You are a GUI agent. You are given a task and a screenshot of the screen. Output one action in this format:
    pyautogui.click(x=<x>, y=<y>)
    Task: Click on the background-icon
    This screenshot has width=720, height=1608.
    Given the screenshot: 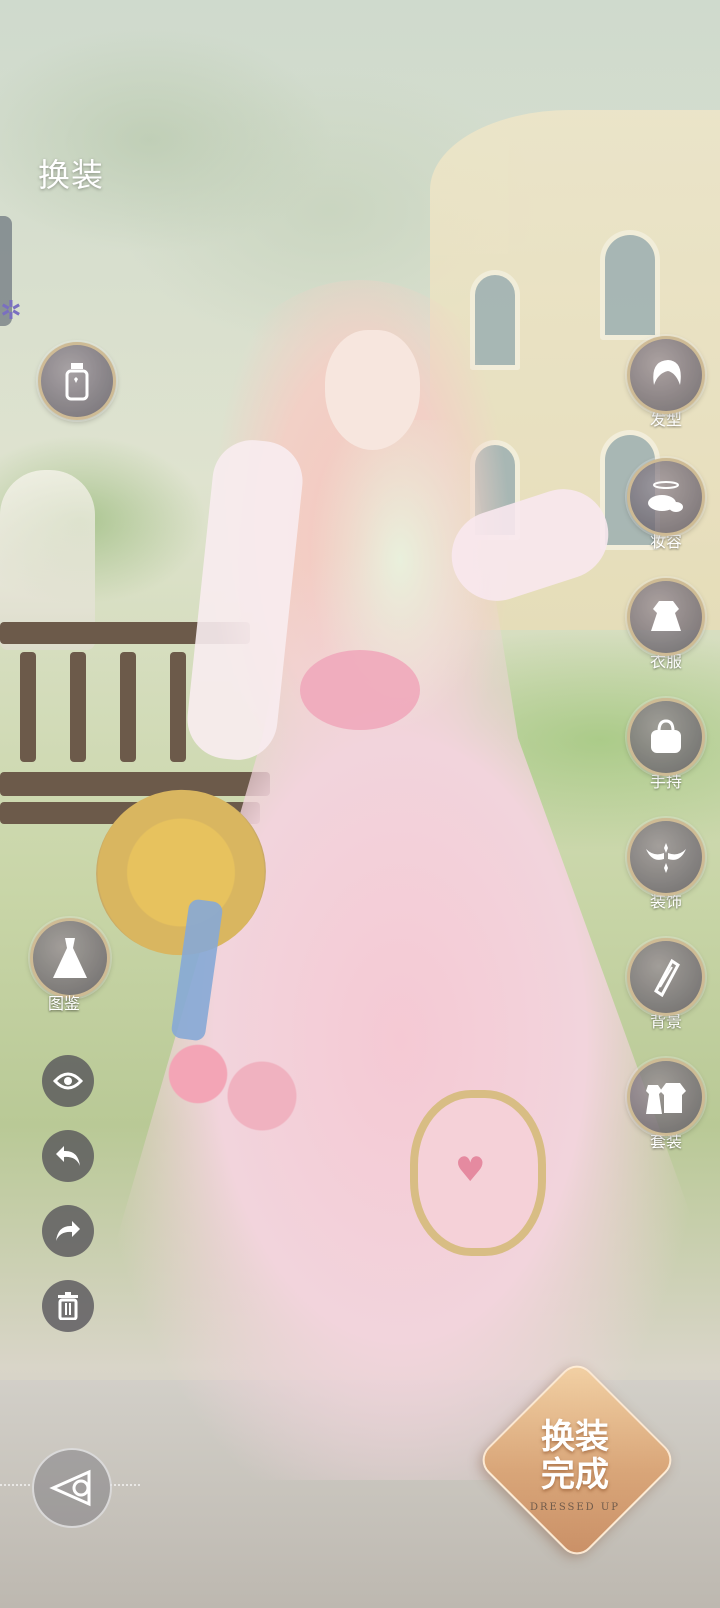 What is the action you would take?
    pyautogui.click(x=666, y=977)
    